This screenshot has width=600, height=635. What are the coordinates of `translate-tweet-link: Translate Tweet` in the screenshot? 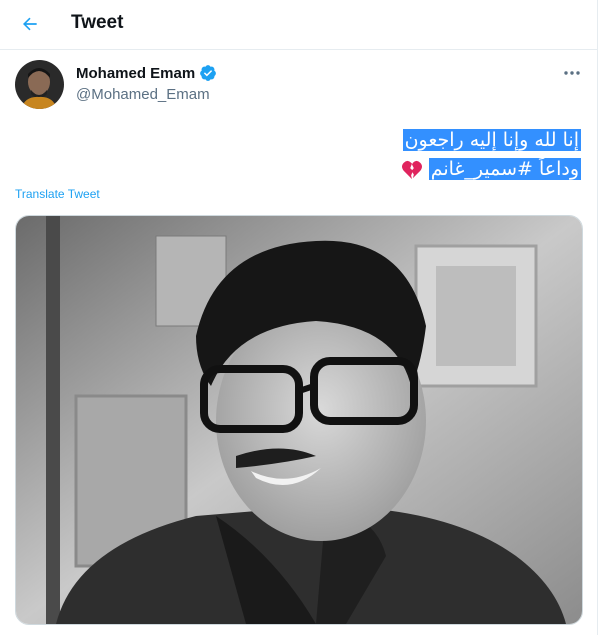 It's located at (57, 194).